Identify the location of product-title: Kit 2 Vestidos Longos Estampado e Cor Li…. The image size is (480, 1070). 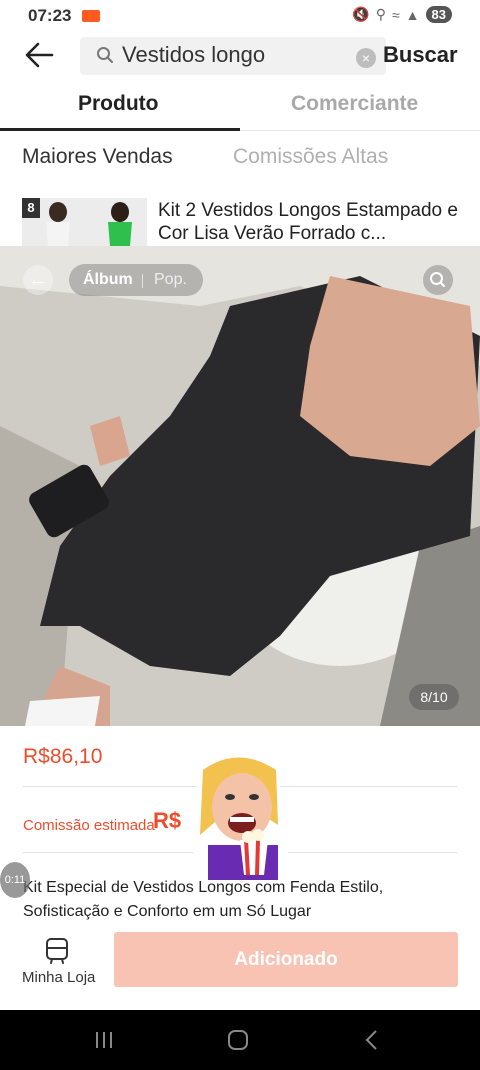
(308, 222).